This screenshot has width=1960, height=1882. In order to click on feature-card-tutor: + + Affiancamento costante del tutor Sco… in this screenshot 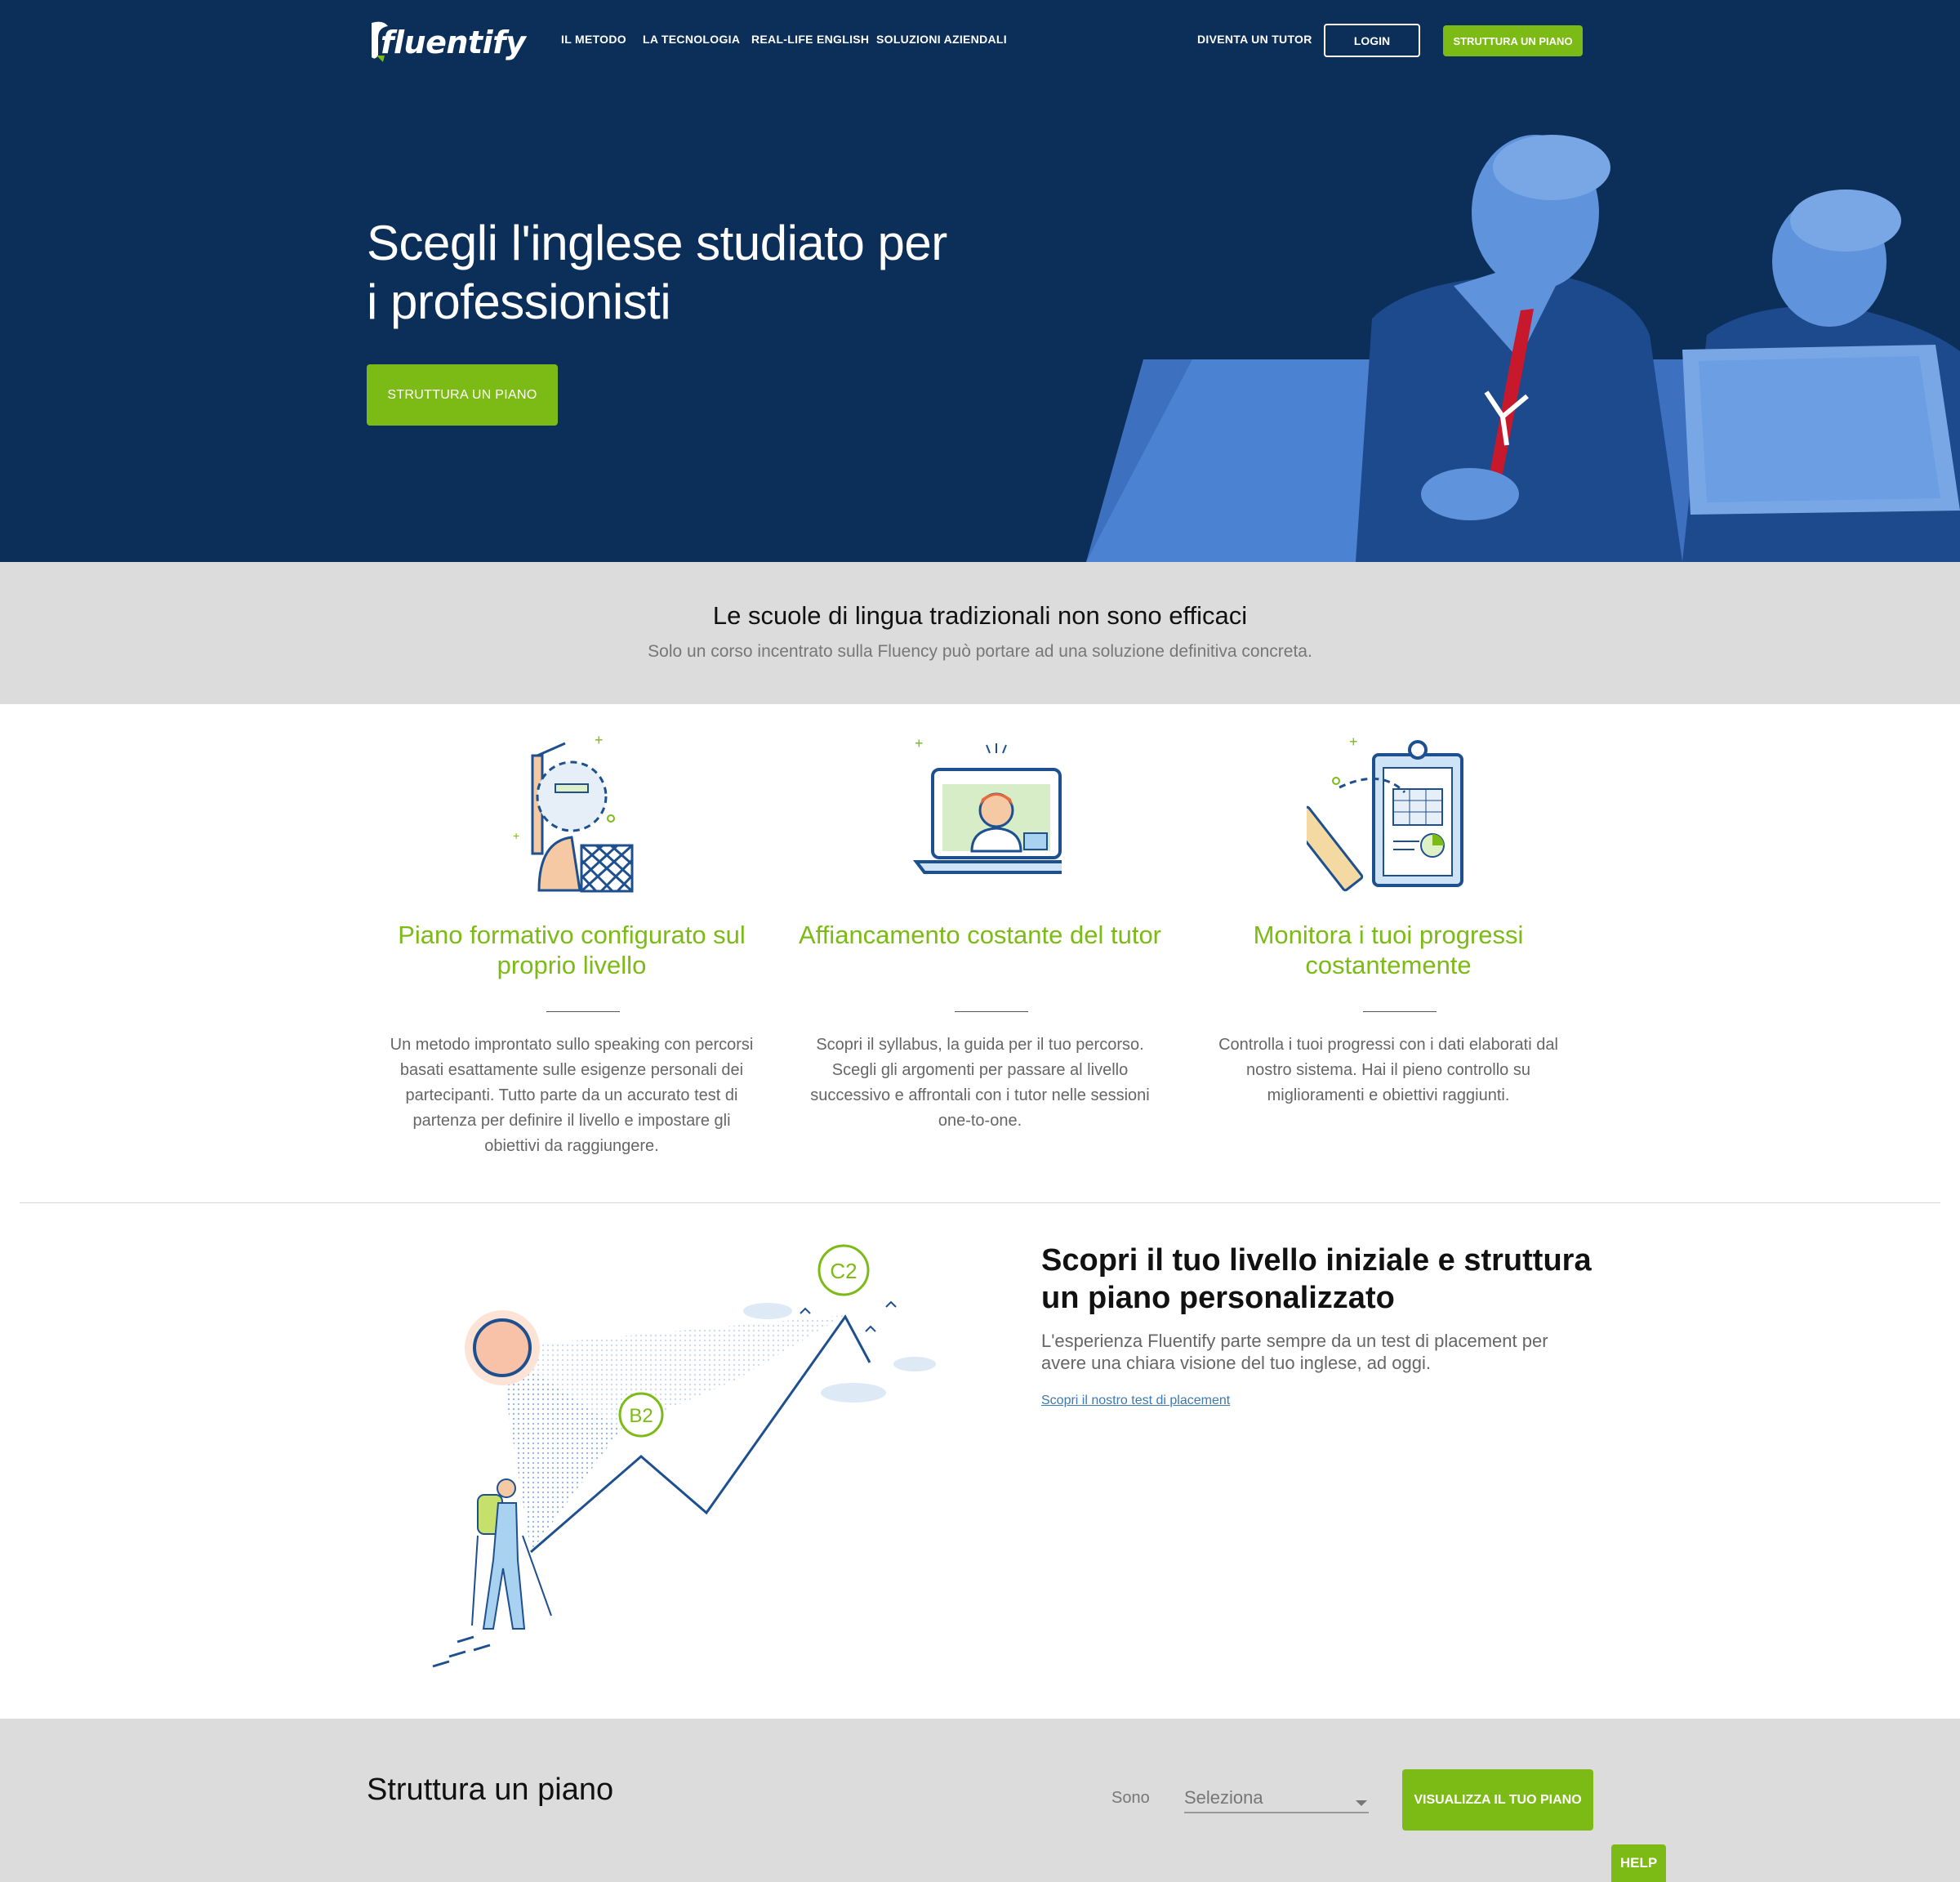, I will do `click(980, 933)`.